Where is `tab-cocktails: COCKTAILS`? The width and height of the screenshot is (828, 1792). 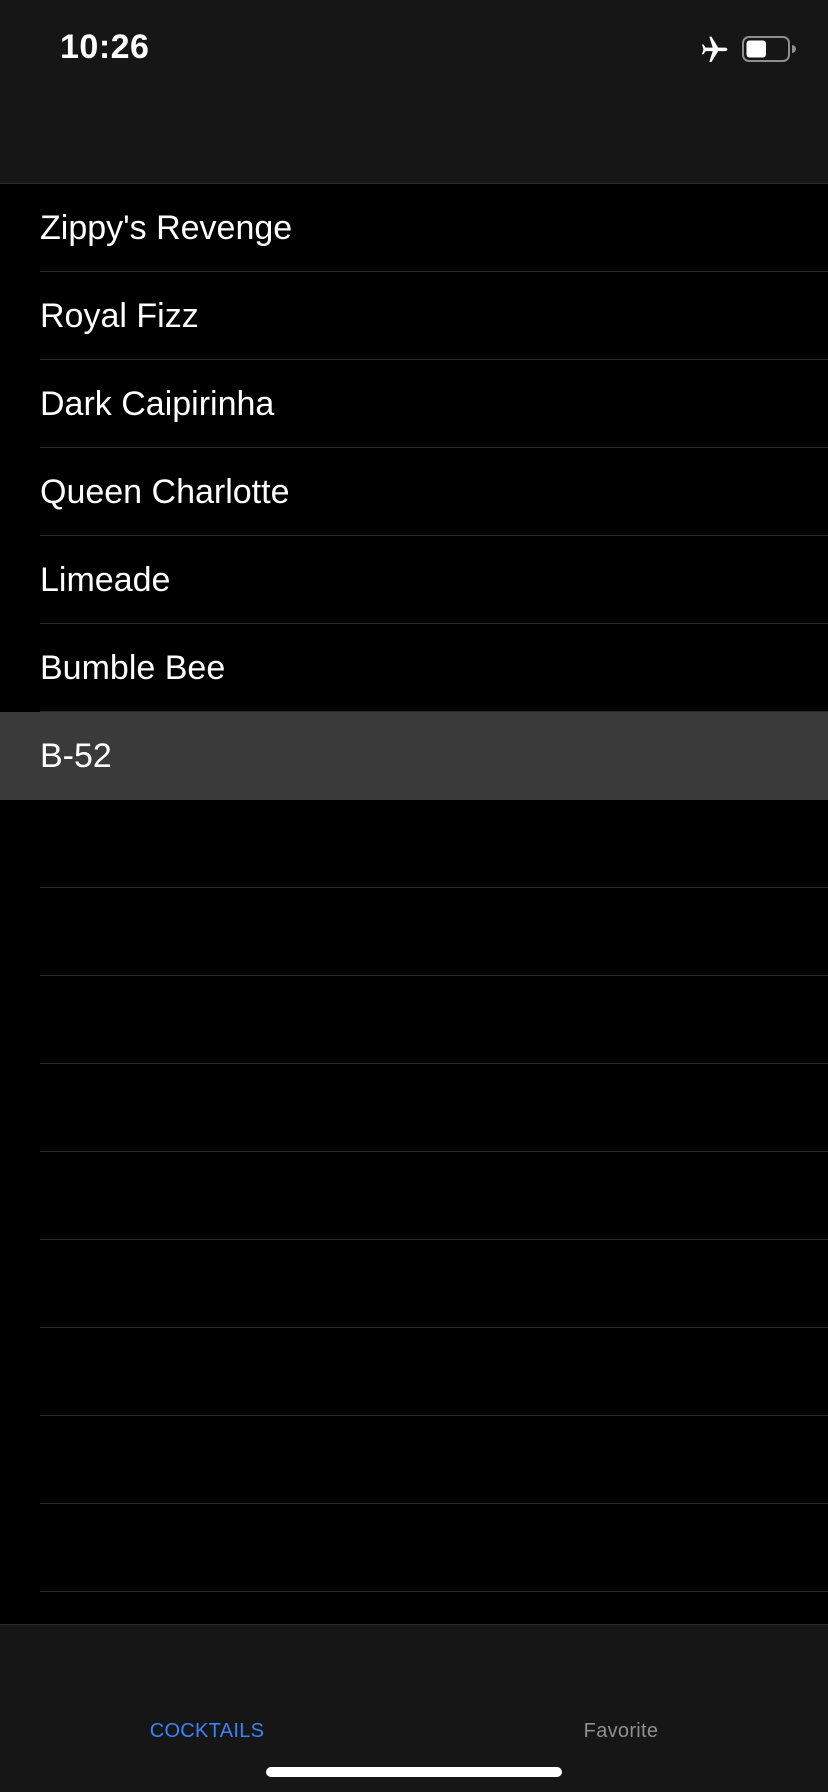
tab-cocktails: COCKTAILS is located at coordinates (207, 1684).